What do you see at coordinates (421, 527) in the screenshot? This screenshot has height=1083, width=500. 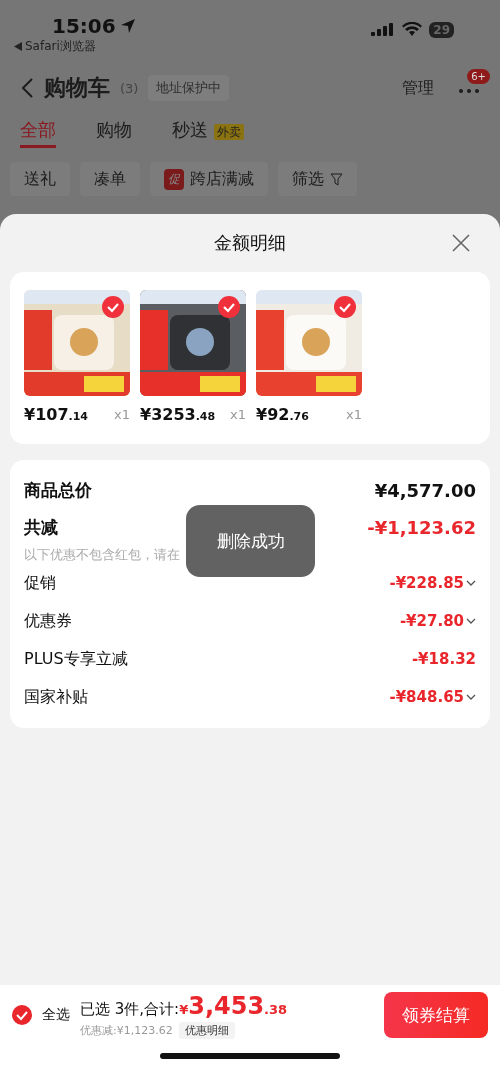 I see `summary-value: -¥1,123.62` at bounding box center [421, 527].